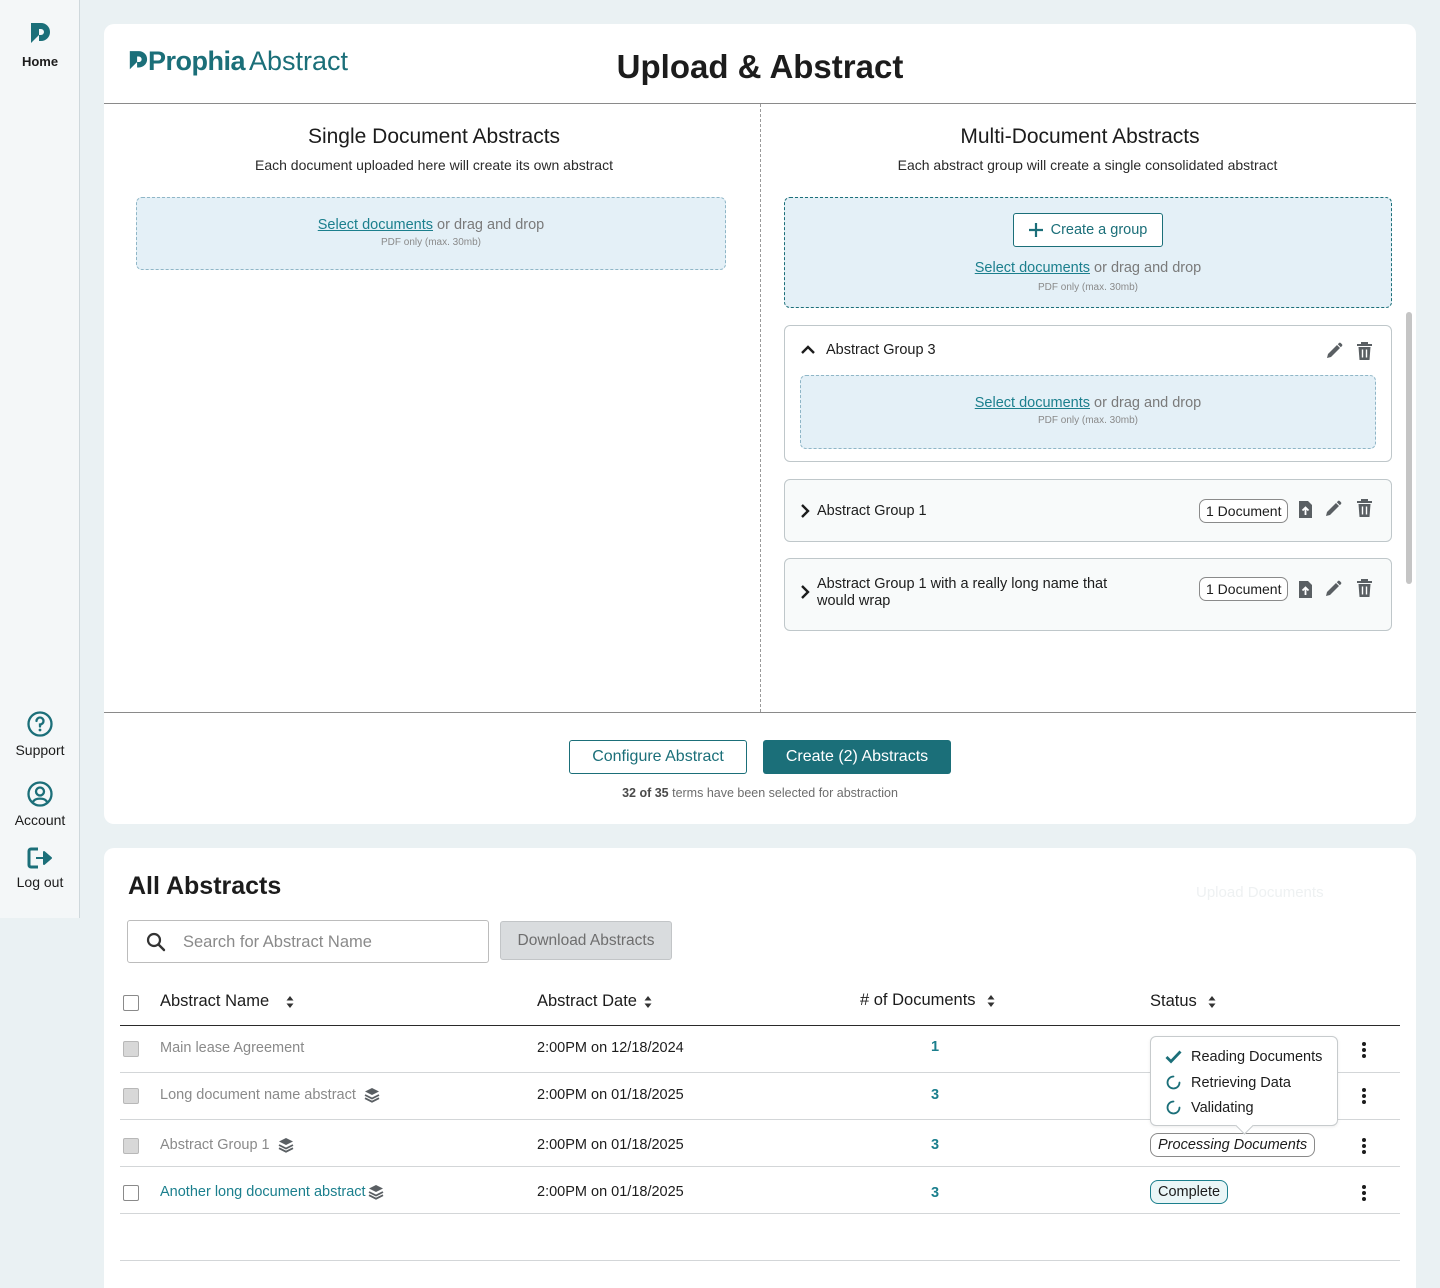 Image resolution: width=1440 pixels, height=1288 pixels. What do you see at coordinates (857, 757) in the screenshot?
I see `create-abstracts-button: Create (2) Abstracts` at bounding box center [857, 757].